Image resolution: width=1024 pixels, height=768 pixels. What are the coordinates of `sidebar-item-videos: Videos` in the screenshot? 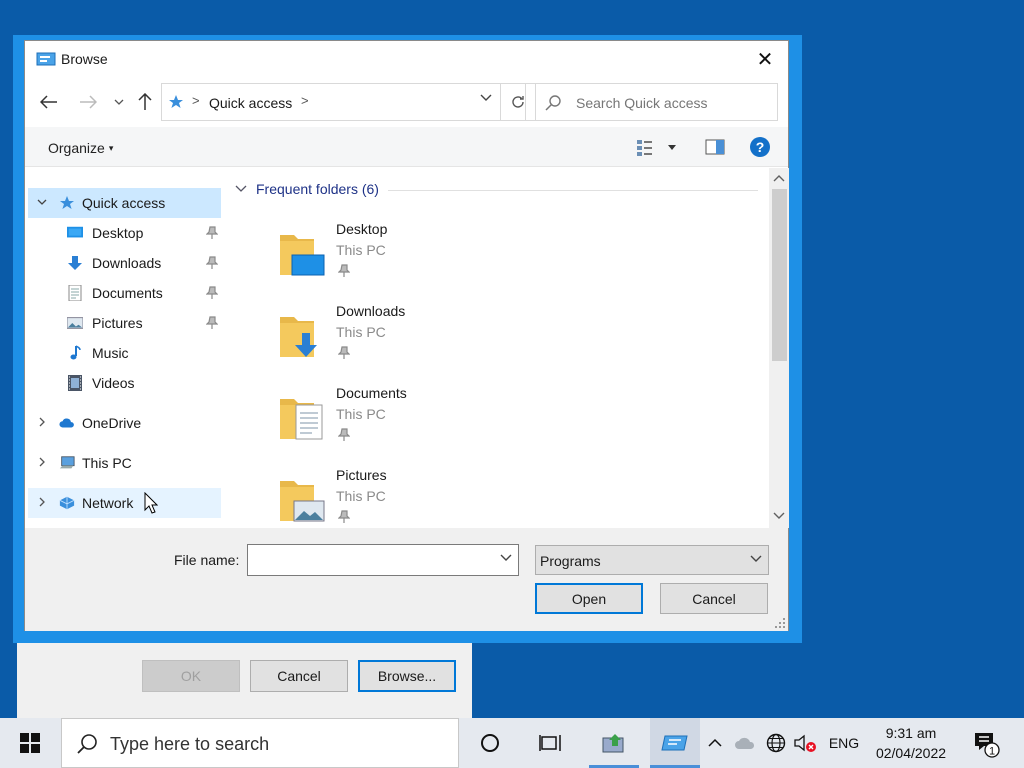 It's located at (124, 383).